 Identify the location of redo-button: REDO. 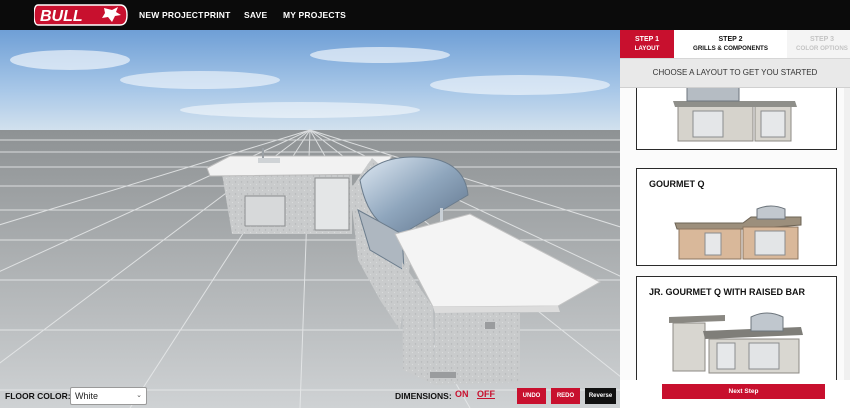
(565, 396).